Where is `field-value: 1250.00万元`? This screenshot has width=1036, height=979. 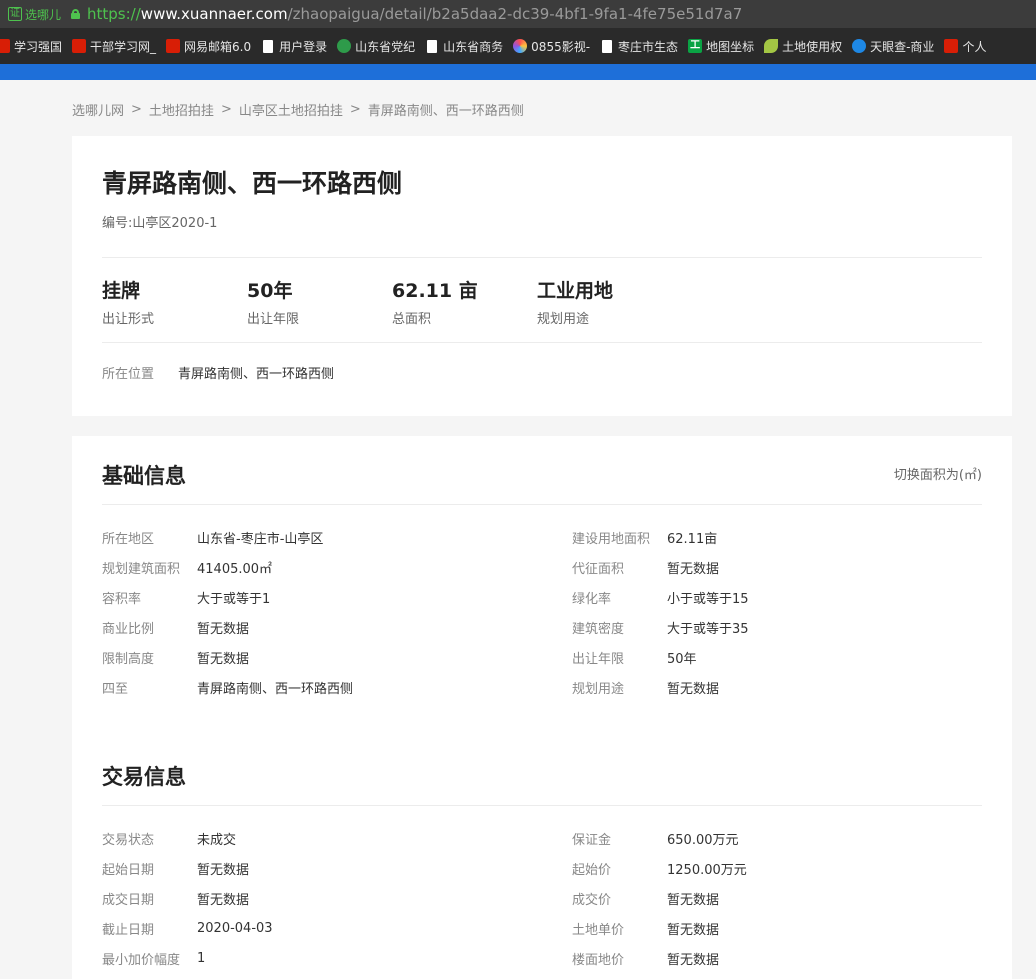 field-value: 1250.00万元 is located at coordinates (707, 870).